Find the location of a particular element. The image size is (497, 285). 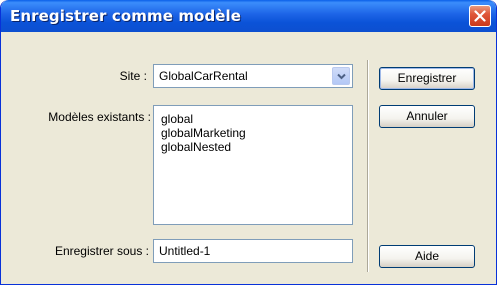

save-button: Enregistrer is located at coordinates (427, 78).